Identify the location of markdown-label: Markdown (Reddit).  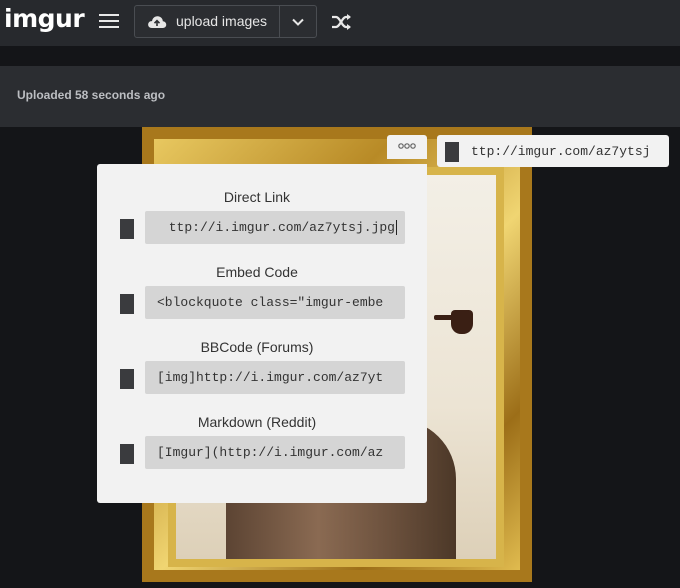
(257, 422).